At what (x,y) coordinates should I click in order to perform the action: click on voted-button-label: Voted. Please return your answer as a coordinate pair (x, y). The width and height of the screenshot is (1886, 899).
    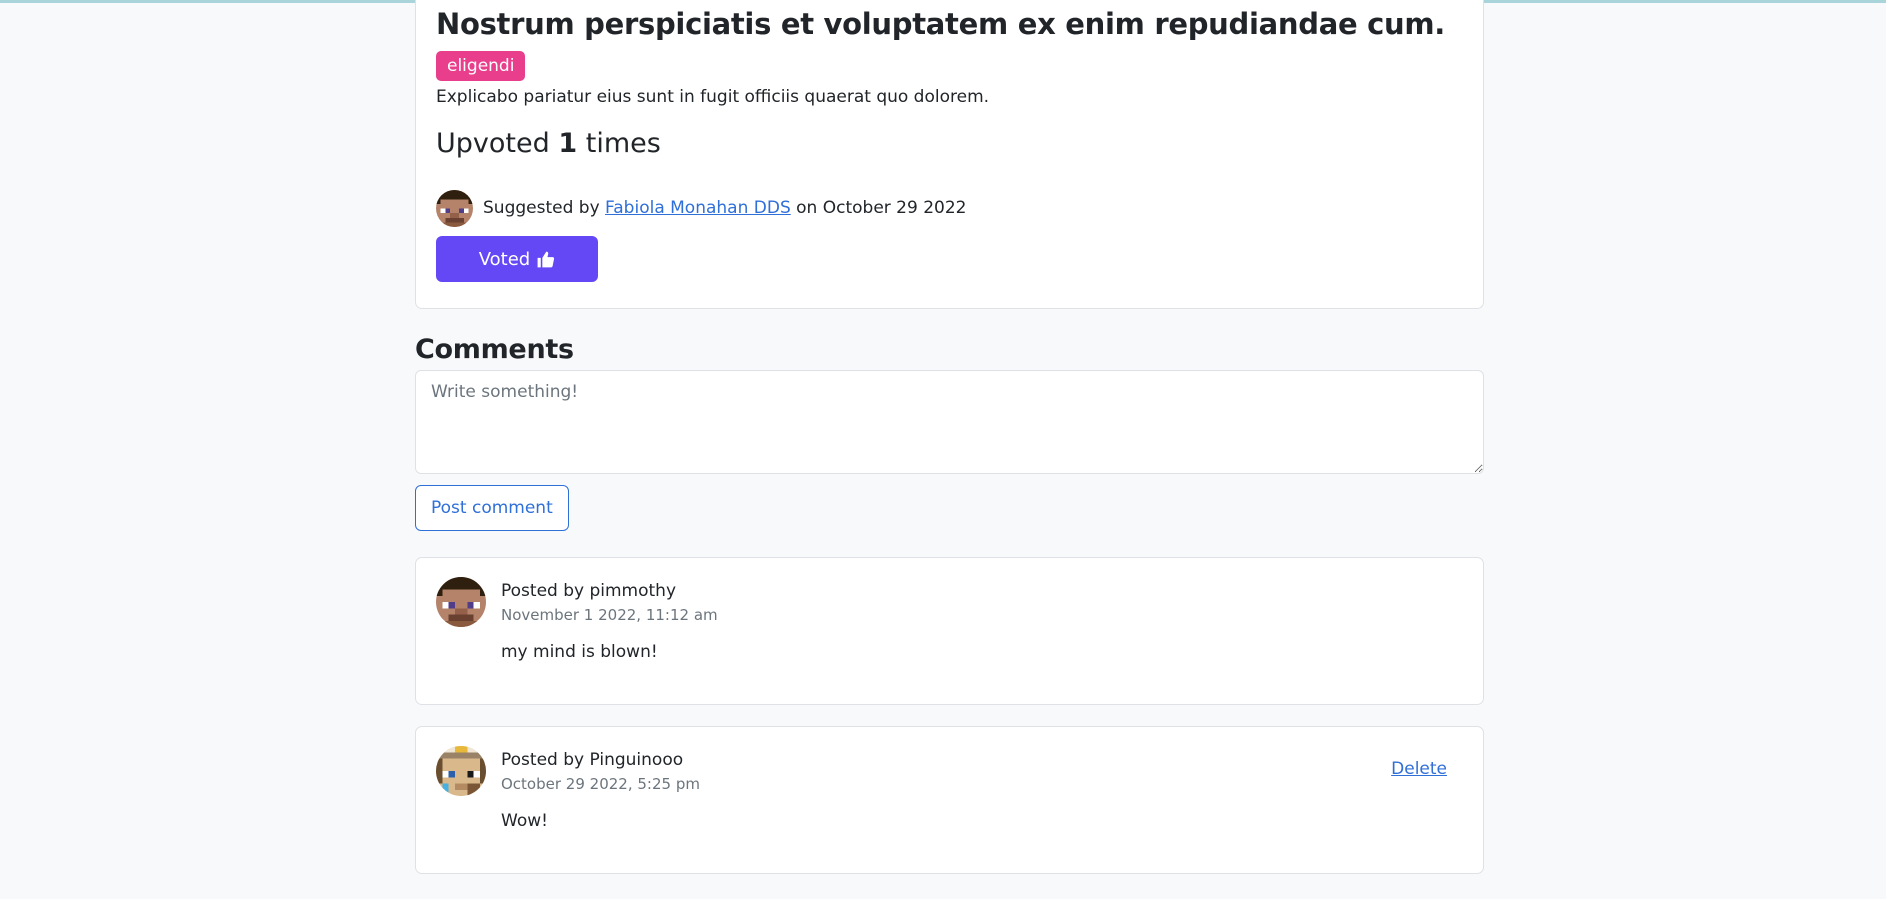
    Looking at the image, I should click on (504, 259).